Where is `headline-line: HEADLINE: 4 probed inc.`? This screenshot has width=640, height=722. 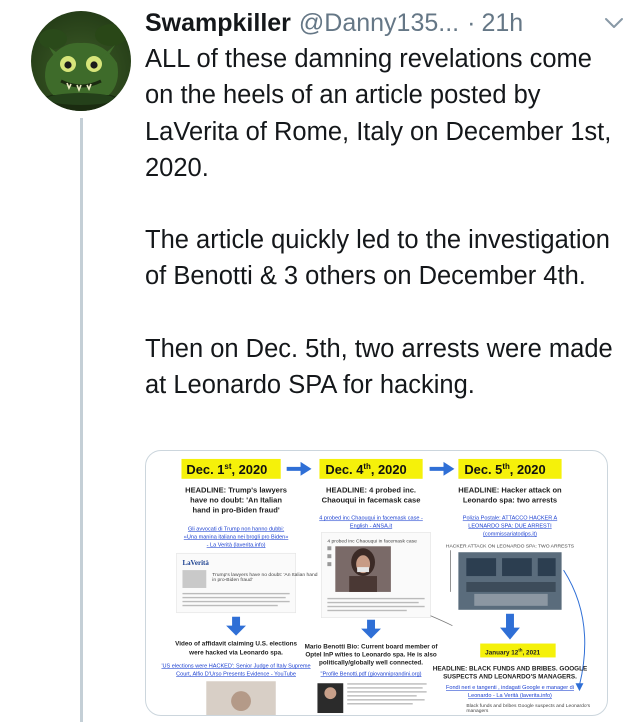
headline-line: HEADLINE: 4 probed inc. is located at coordinates (371, 490).